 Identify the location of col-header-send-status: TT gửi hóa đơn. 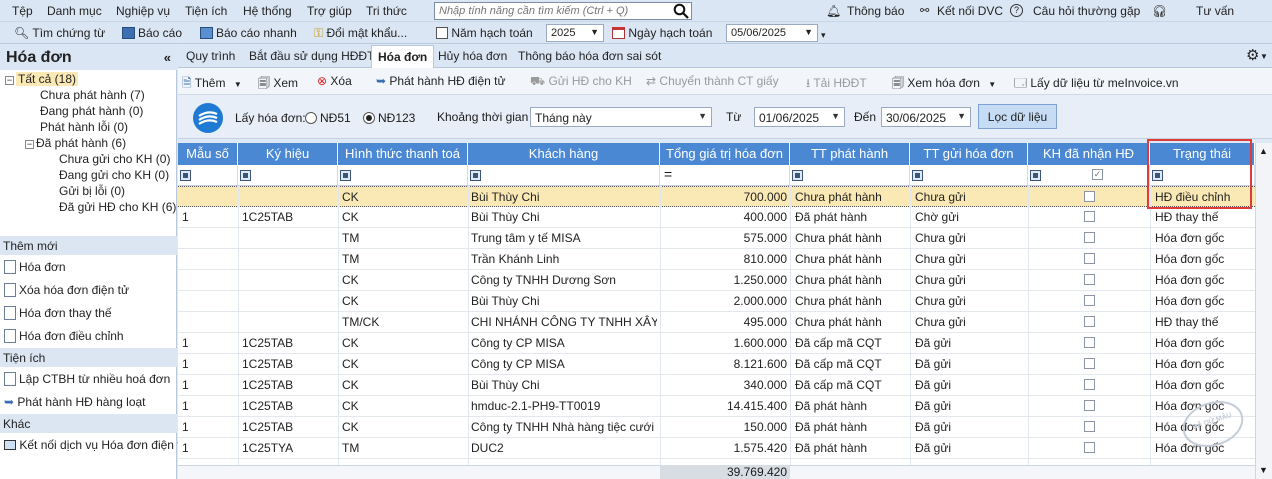
(969, 154).